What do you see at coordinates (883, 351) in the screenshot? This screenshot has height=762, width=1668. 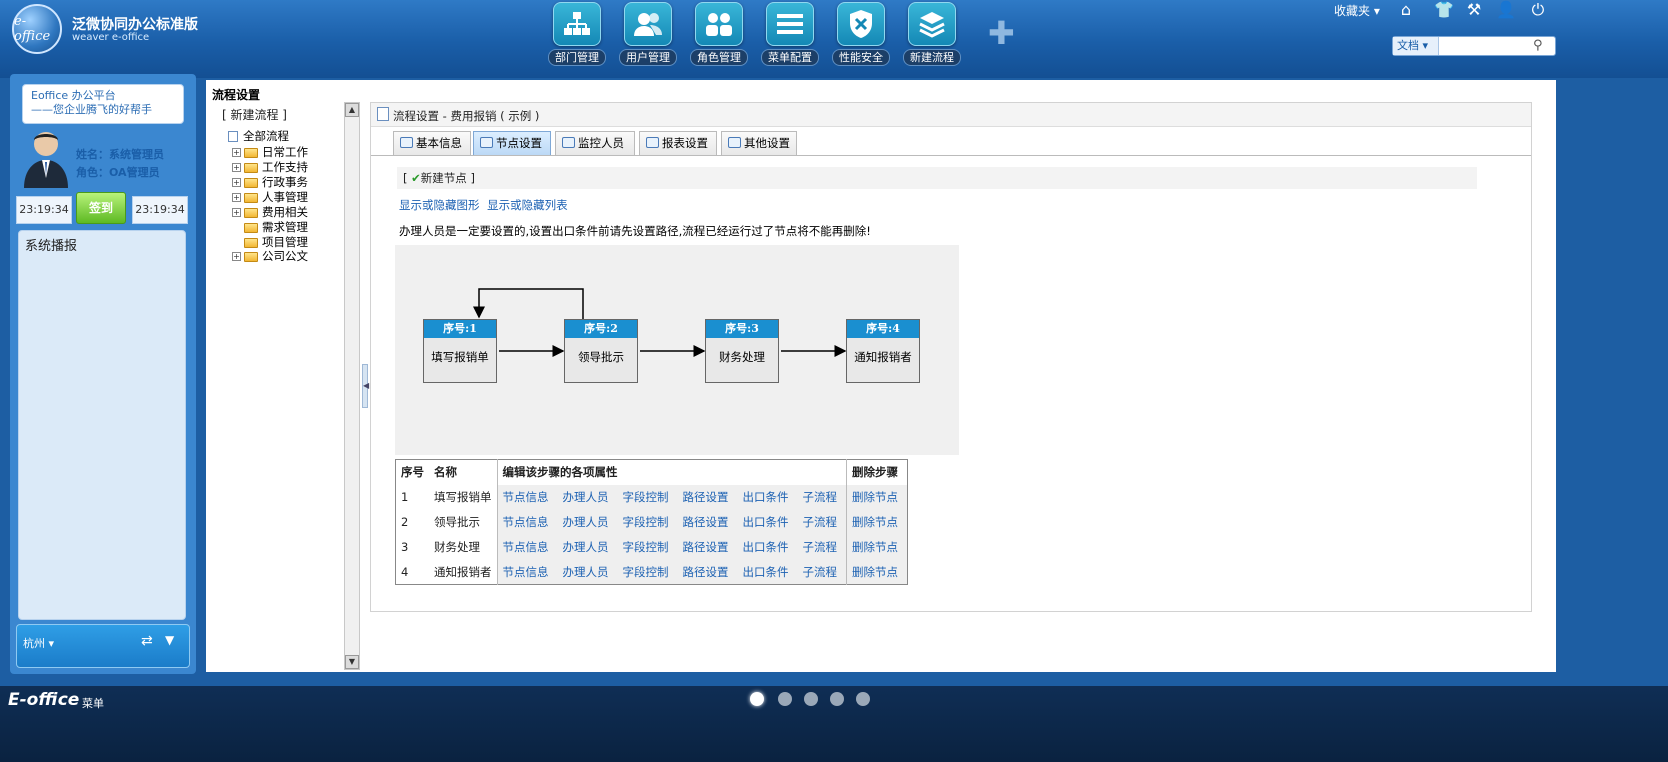 I see `flow-node: 序号:4 通知报销者` at bounding box center [883, 351].